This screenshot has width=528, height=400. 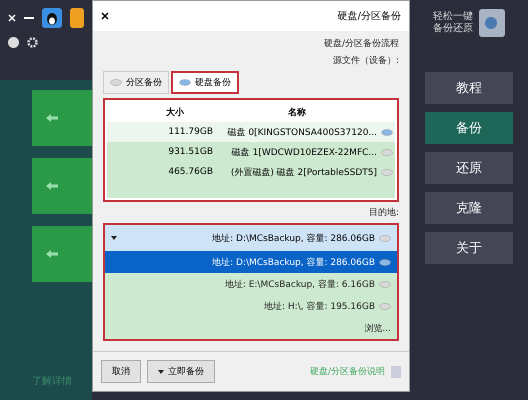 I want to click on dialog-title: 硬盘/分区备份, so click(x=369, y=16).